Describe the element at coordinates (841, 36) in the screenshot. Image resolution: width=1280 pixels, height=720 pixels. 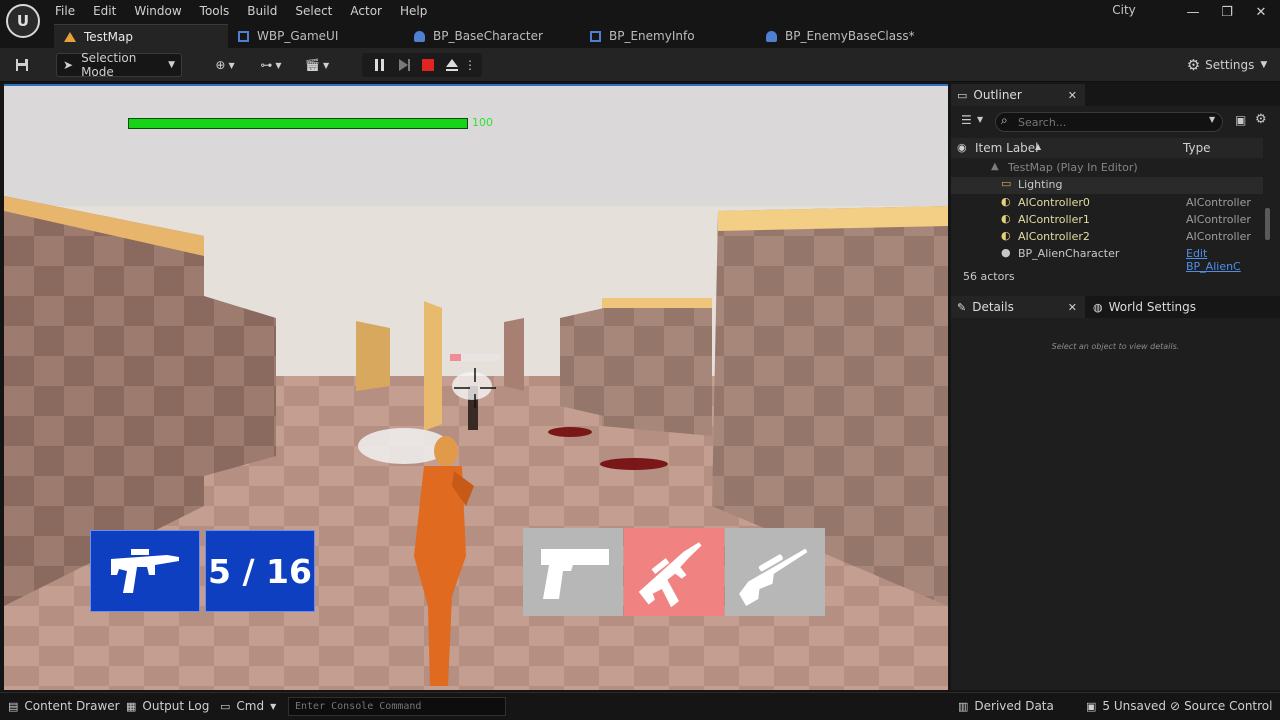
I see `tab-bp-enemybaseclass: BP_EnemyBaseClass*` at that location.